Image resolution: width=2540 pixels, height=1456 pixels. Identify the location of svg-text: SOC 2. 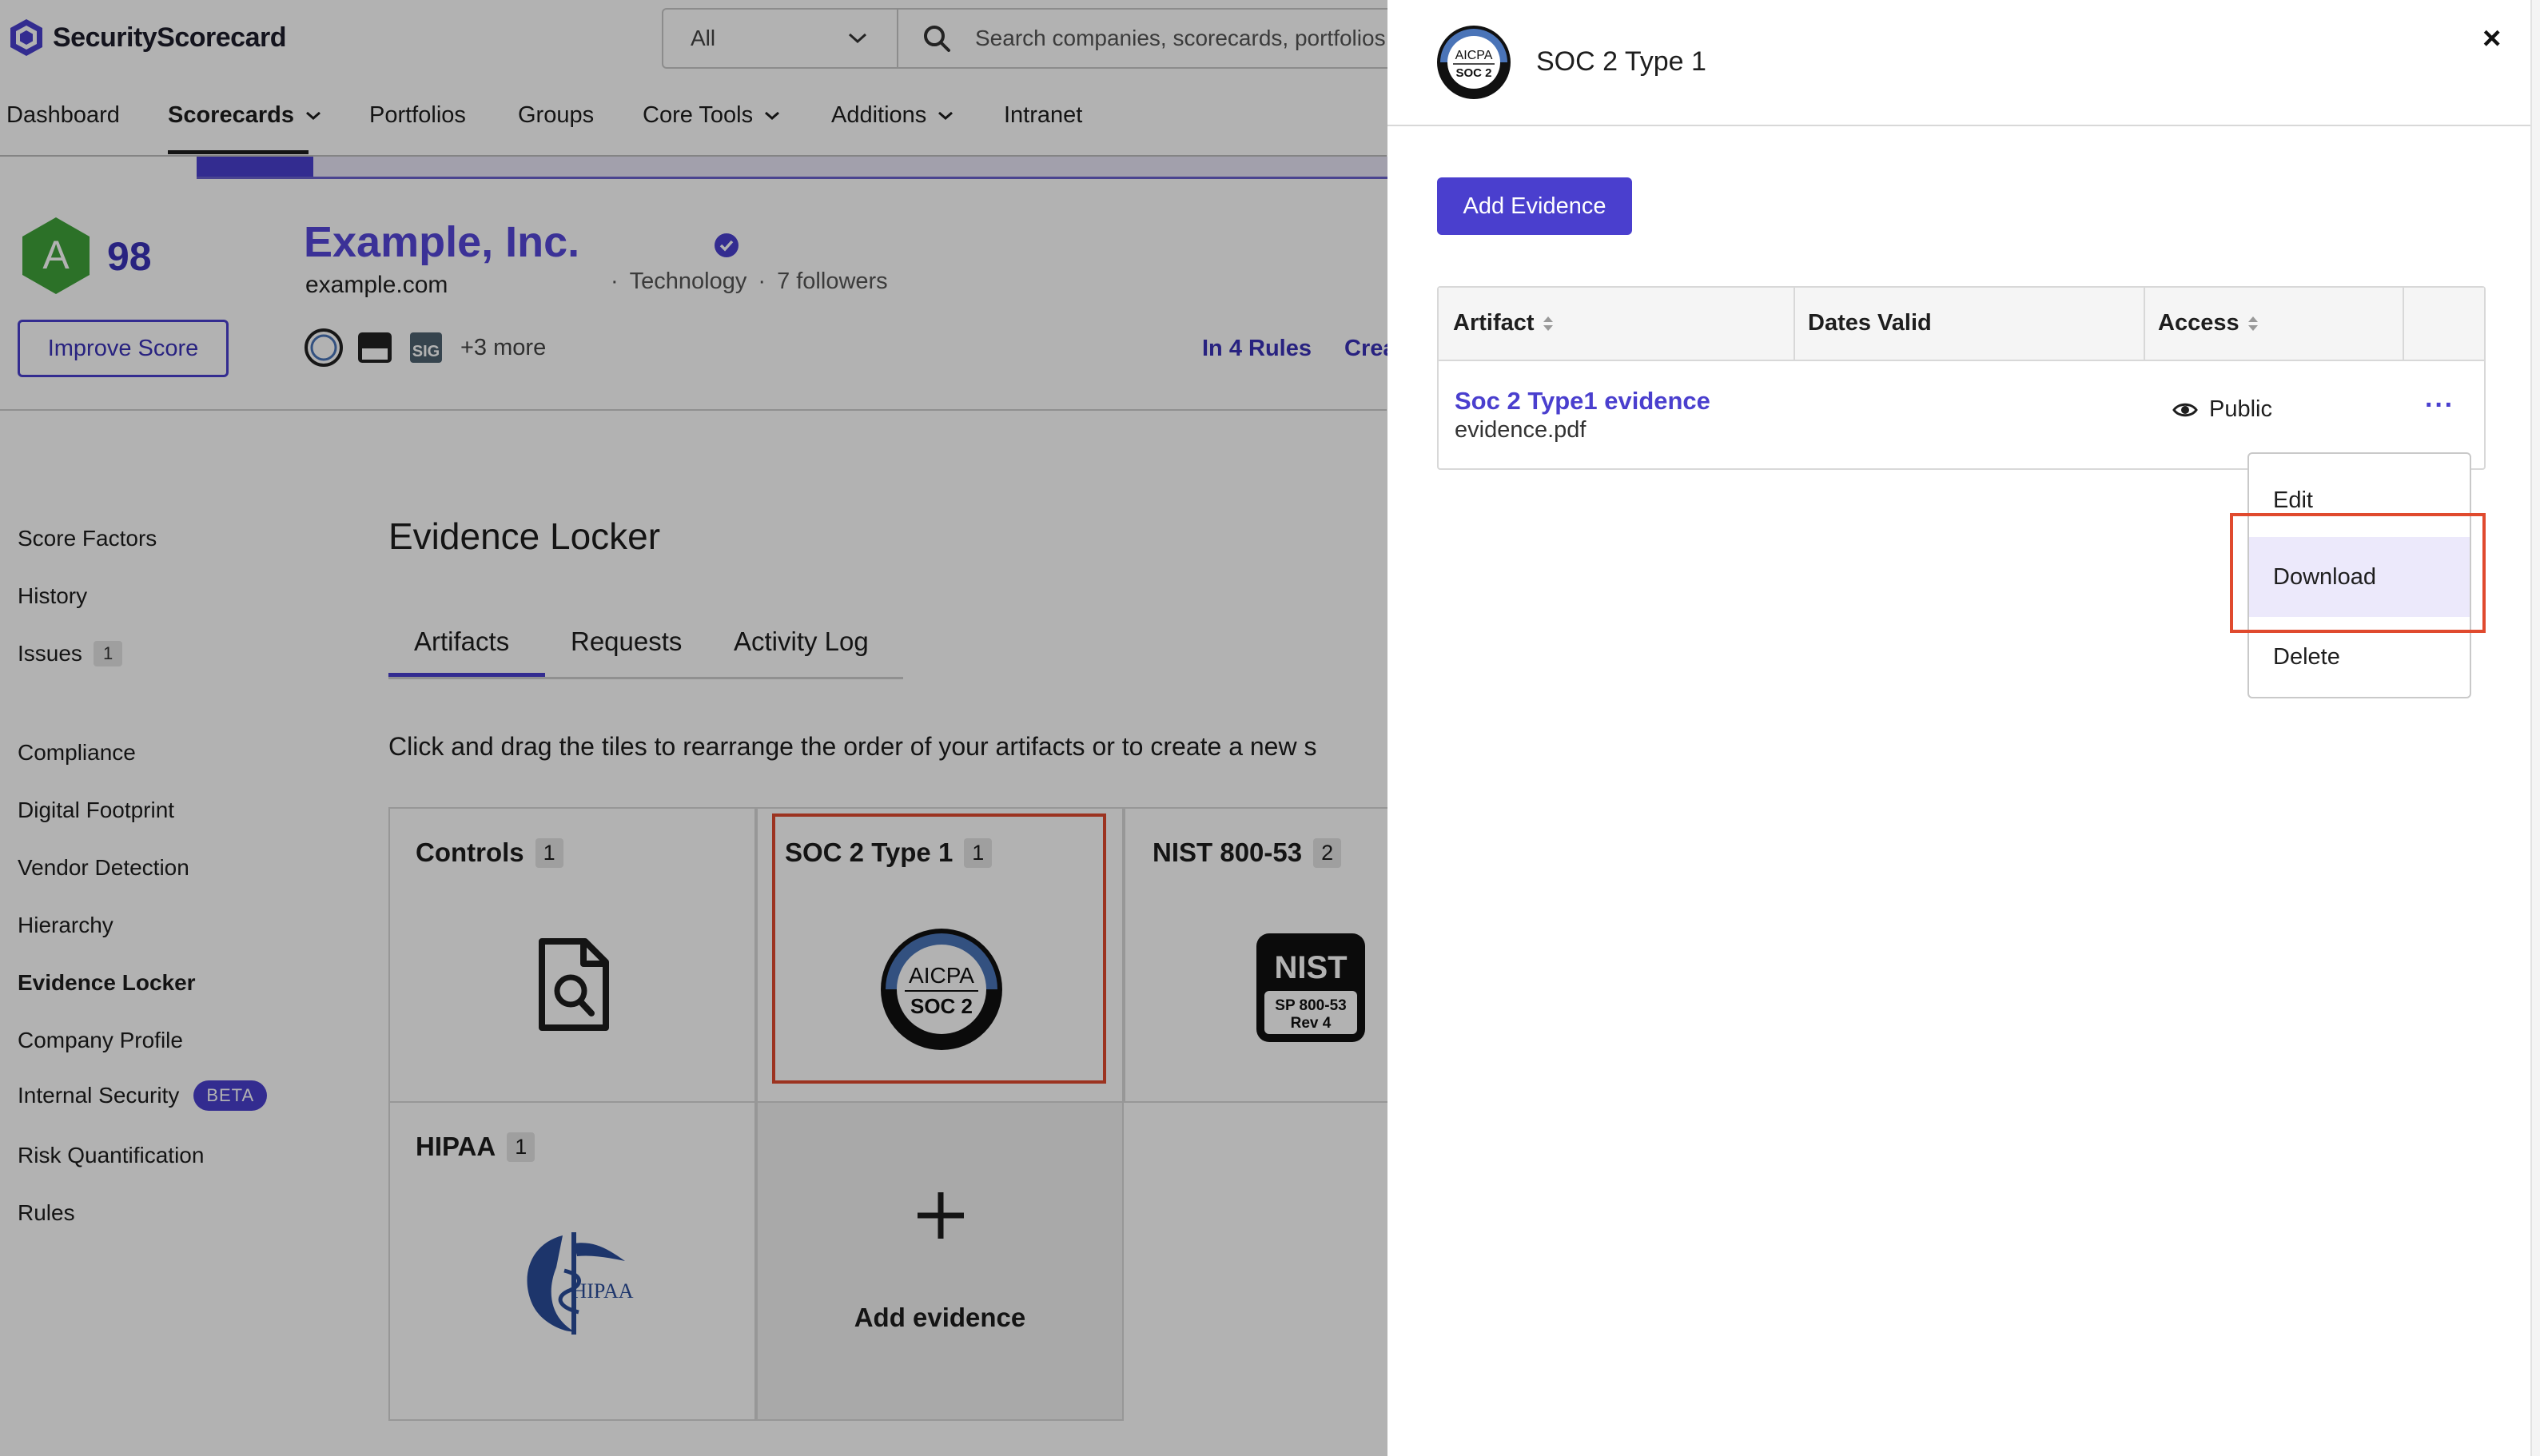
(1473, 73).